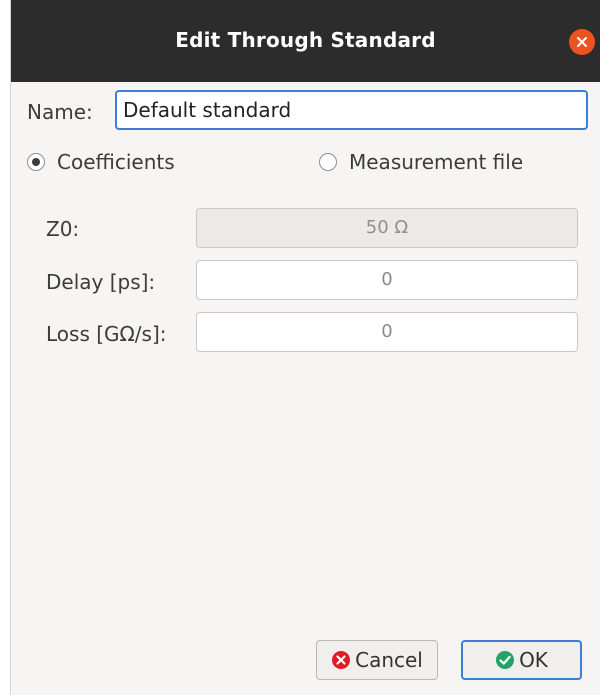 The height and width of the screenshot is (695, 600). I want to click on titlebar: Edit Through Standard, so click(305, 41).